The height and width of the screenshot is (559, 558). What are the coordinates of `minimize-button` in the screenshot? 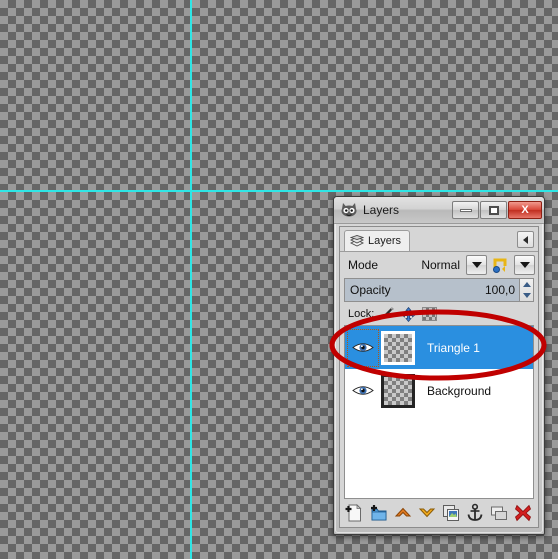 It's located at (465, 210).